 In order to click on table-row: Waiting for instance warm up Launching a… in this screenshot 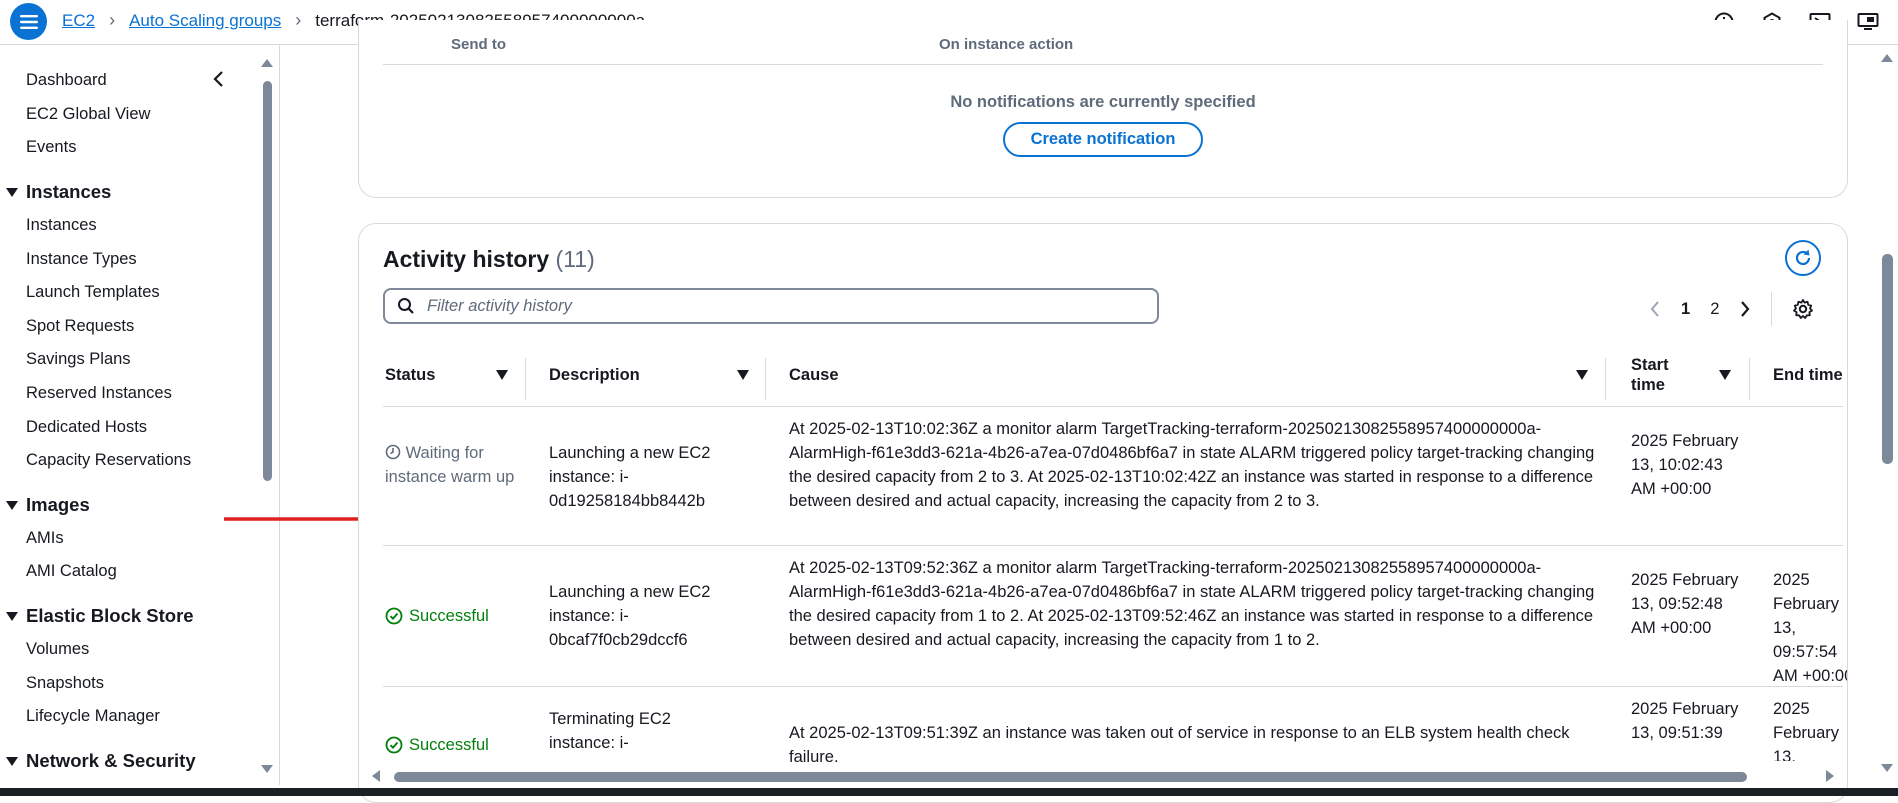, I will do `click(1113, 476)`.